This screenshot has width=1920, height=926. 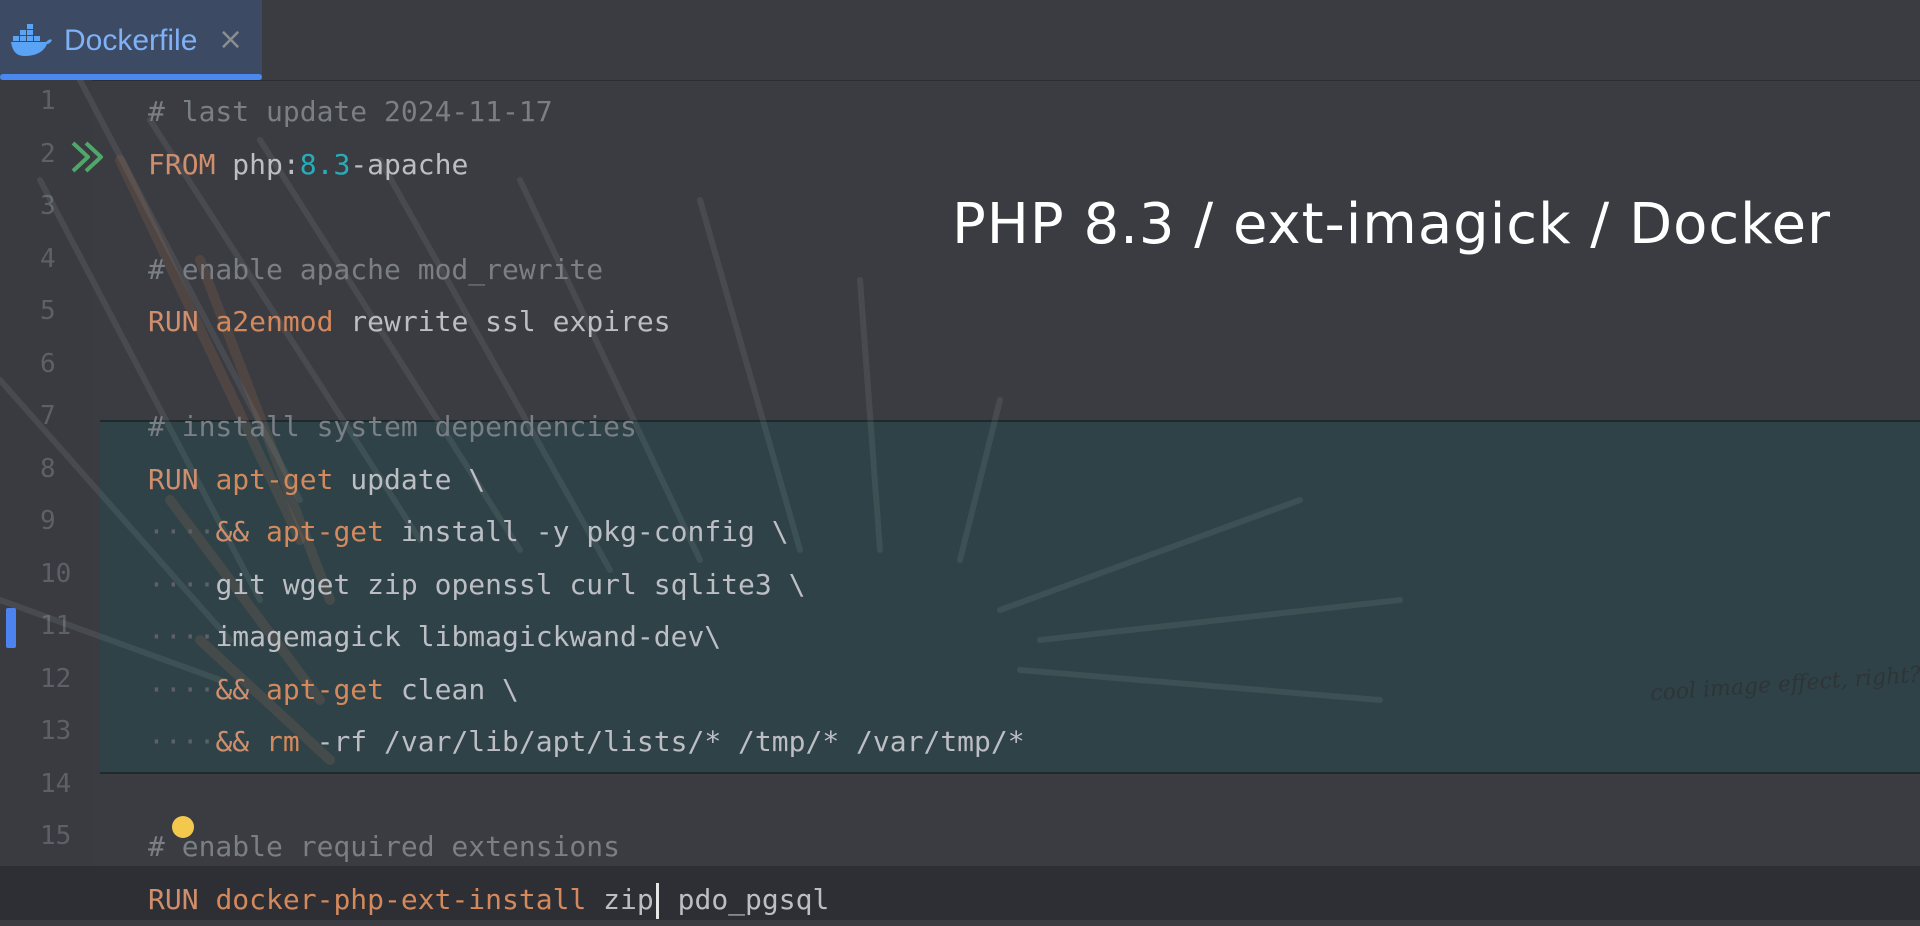 I want to click on code-line: ····&& apt-get install -y pkg-config \, so click(x=468, y=532).